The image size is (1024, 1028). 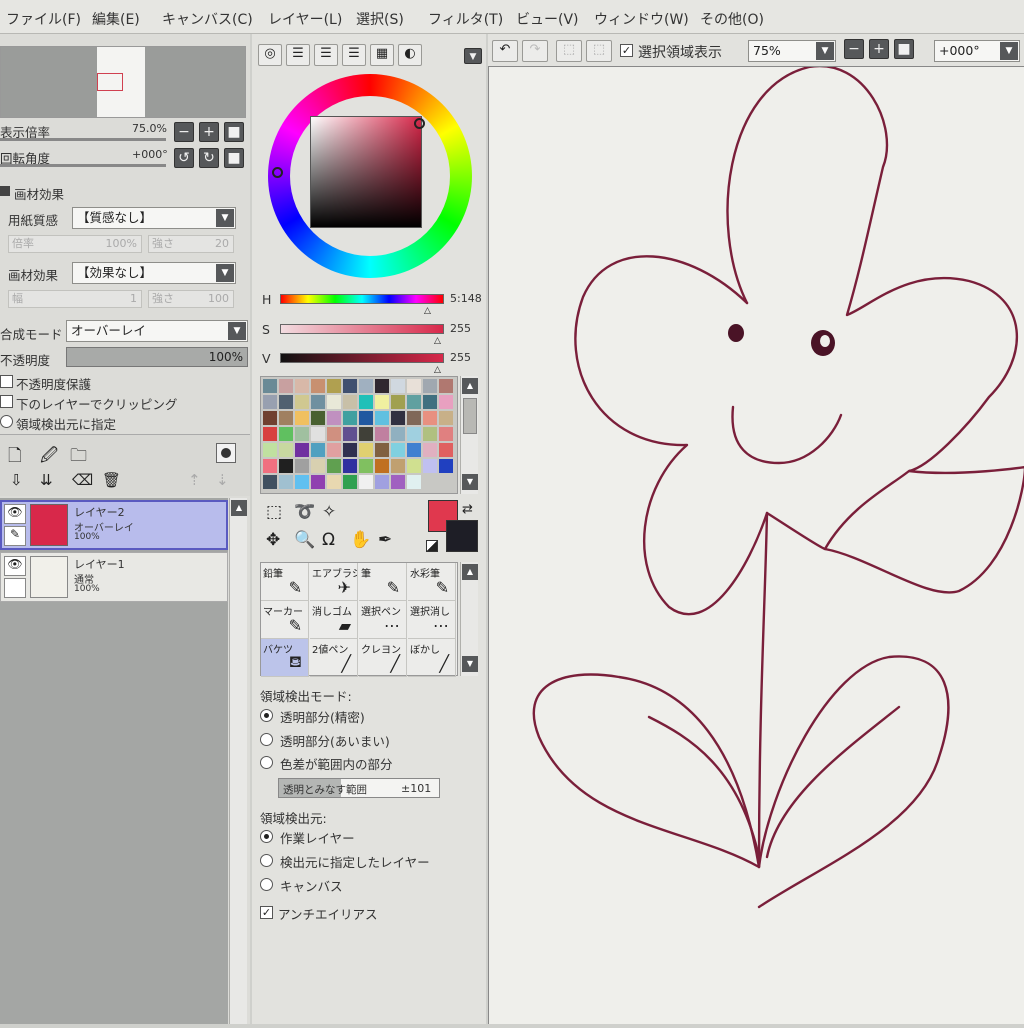 What do you see at coordinates (298, 55) in the screenshot?
I see `rgb-slider-tab: ☰` at bounding box center [298, 55].